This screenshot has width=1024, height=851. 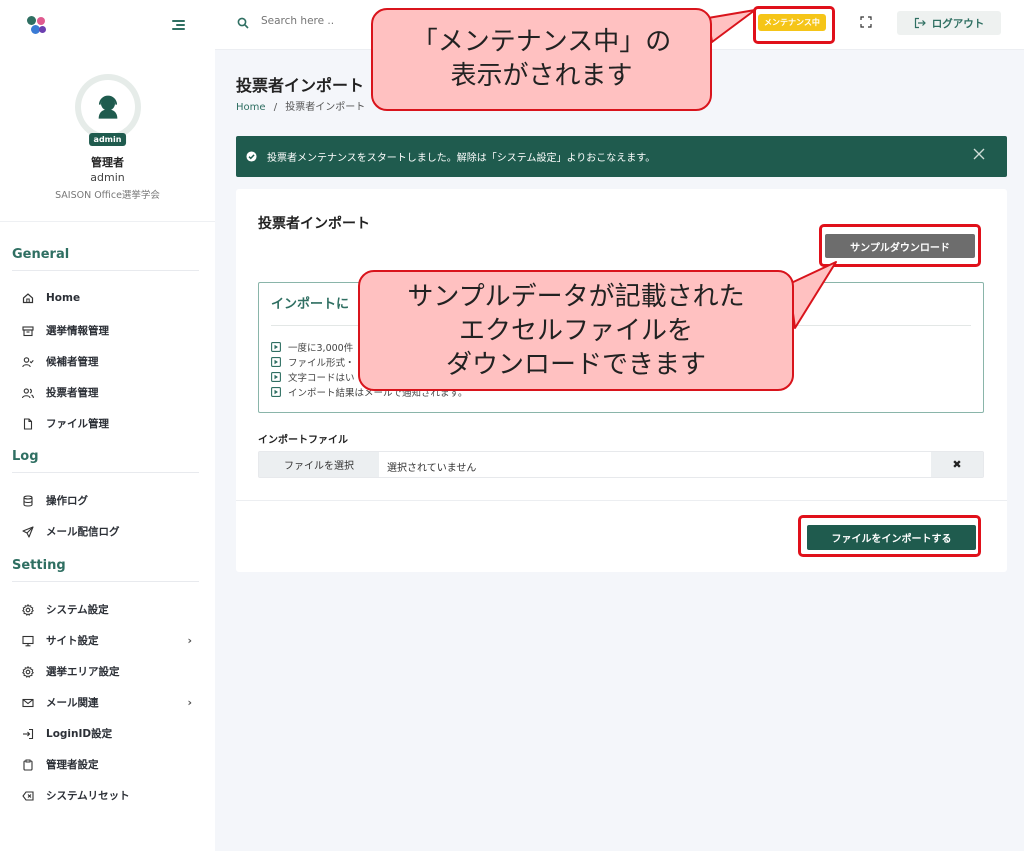 What do you see at coordinates (107, 500) in the screenshot?
I see `sidebar-item-operation-log: 操作ログ` at bounding box center [107, 500].